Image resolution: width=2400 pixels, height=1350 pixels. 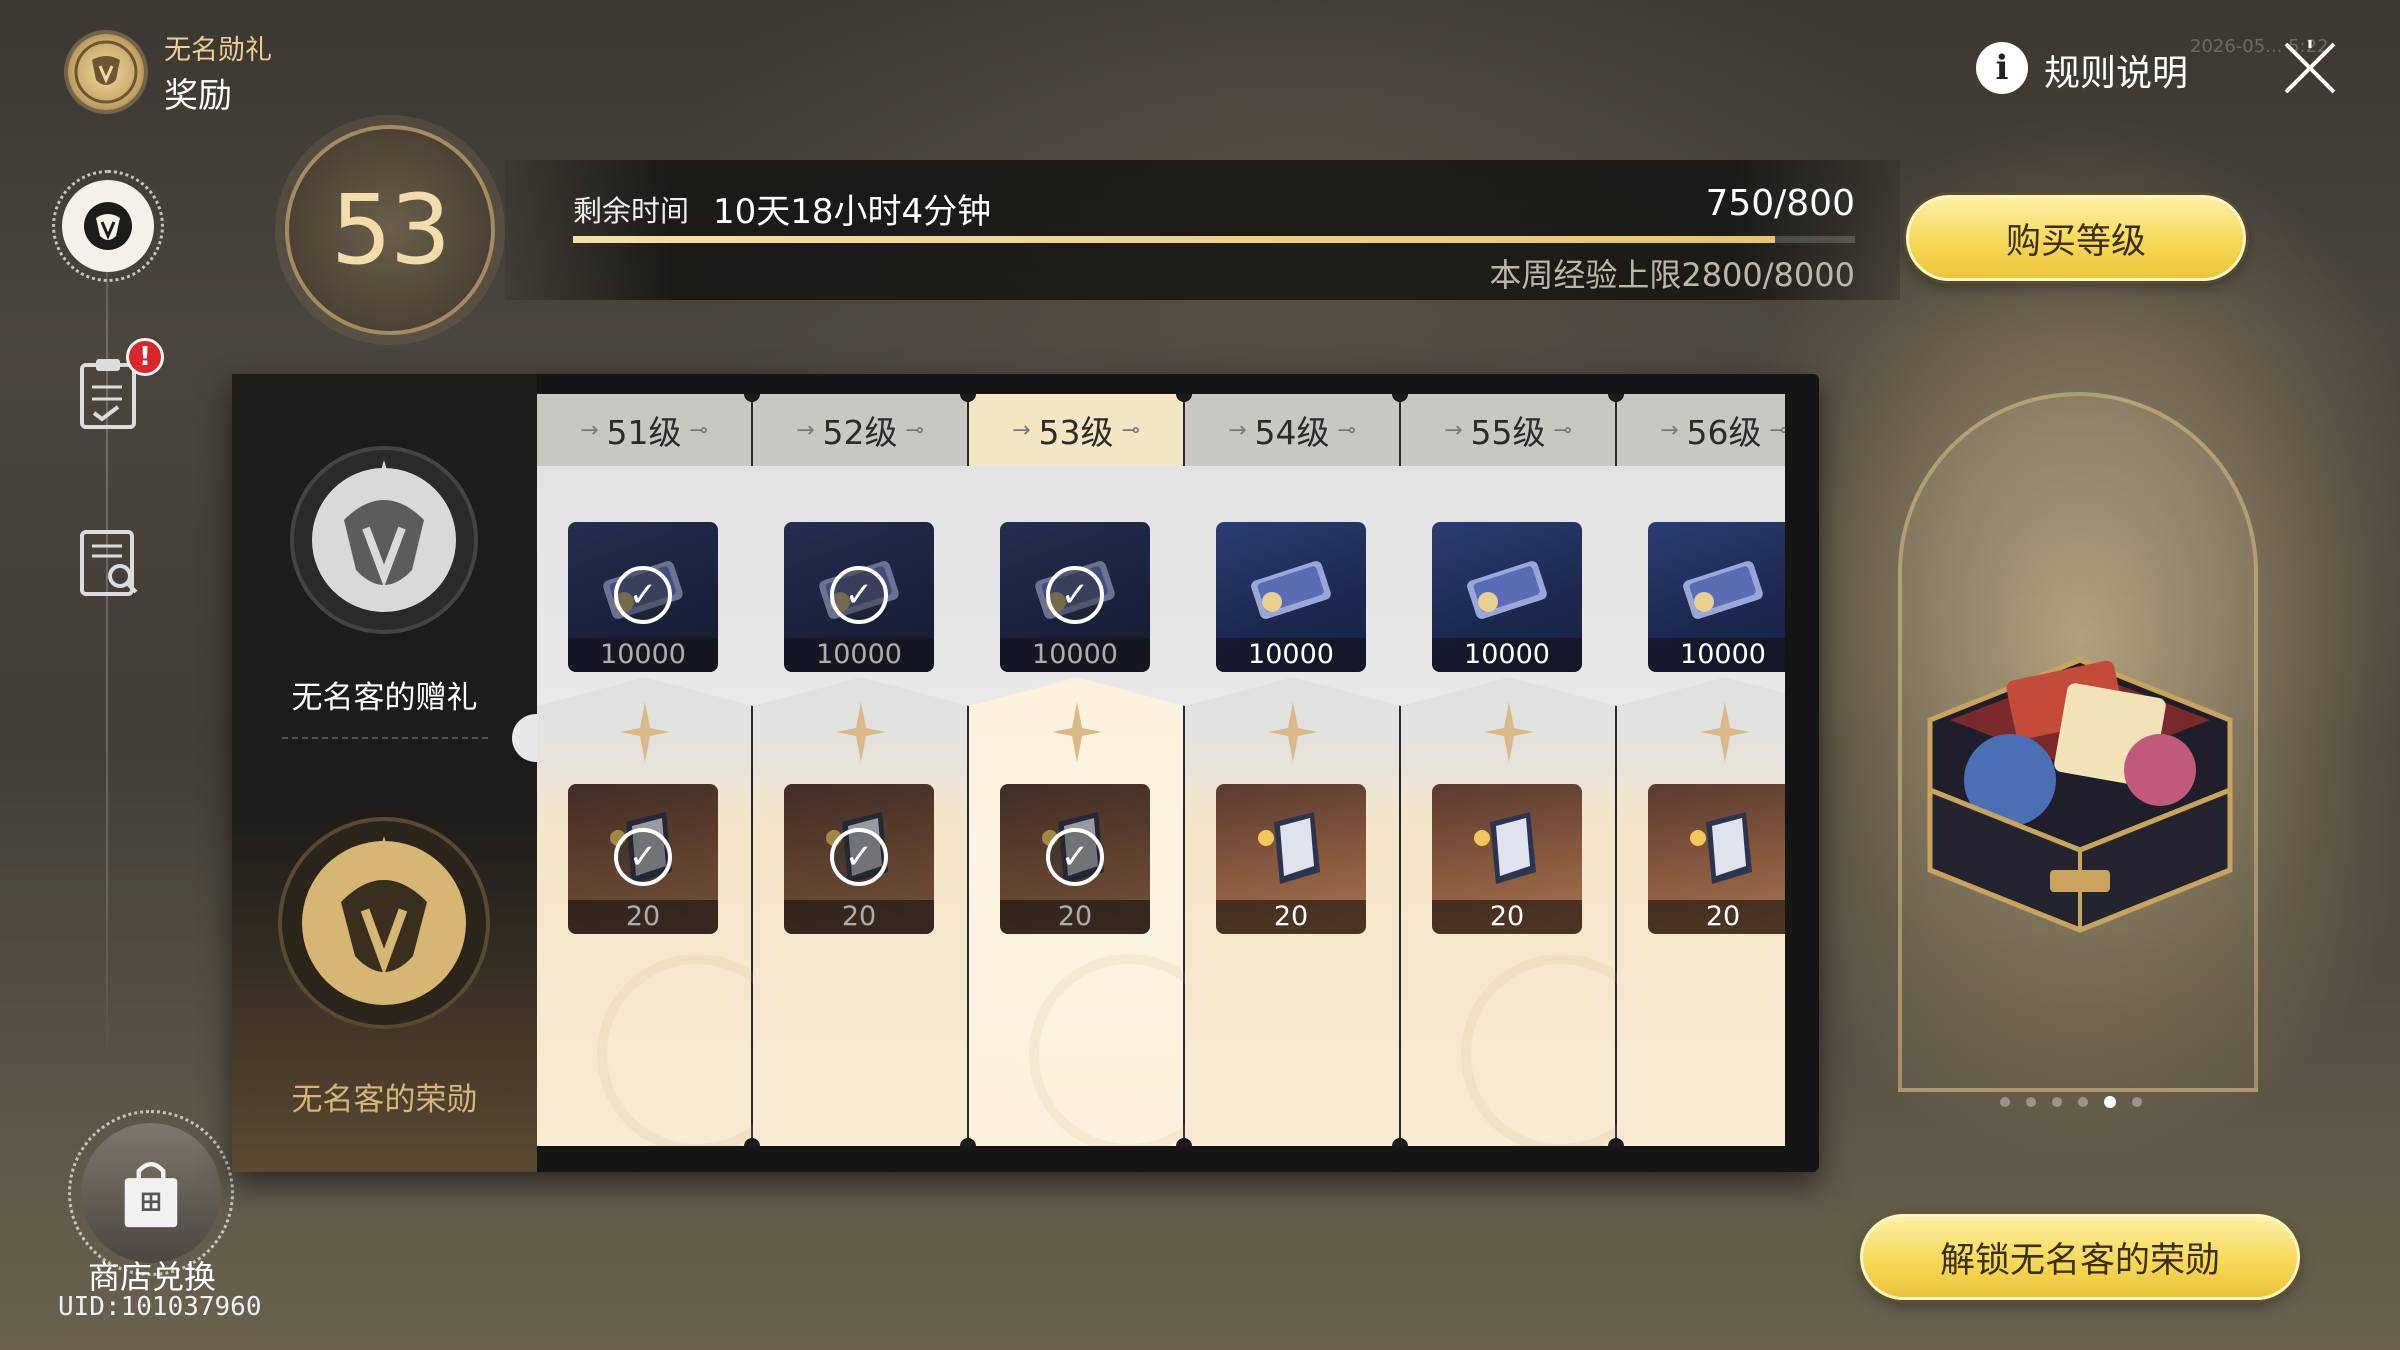 I want to click on rules-button: 规则说明, so click(x=2116, y=70).